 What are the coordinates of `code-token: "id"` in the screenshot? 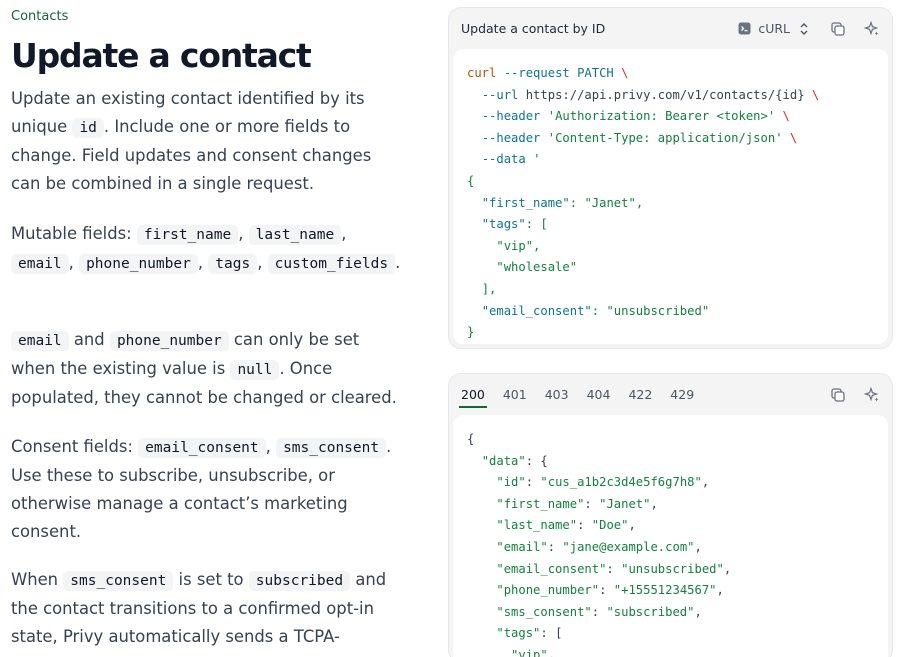 It's located at (511, 482).